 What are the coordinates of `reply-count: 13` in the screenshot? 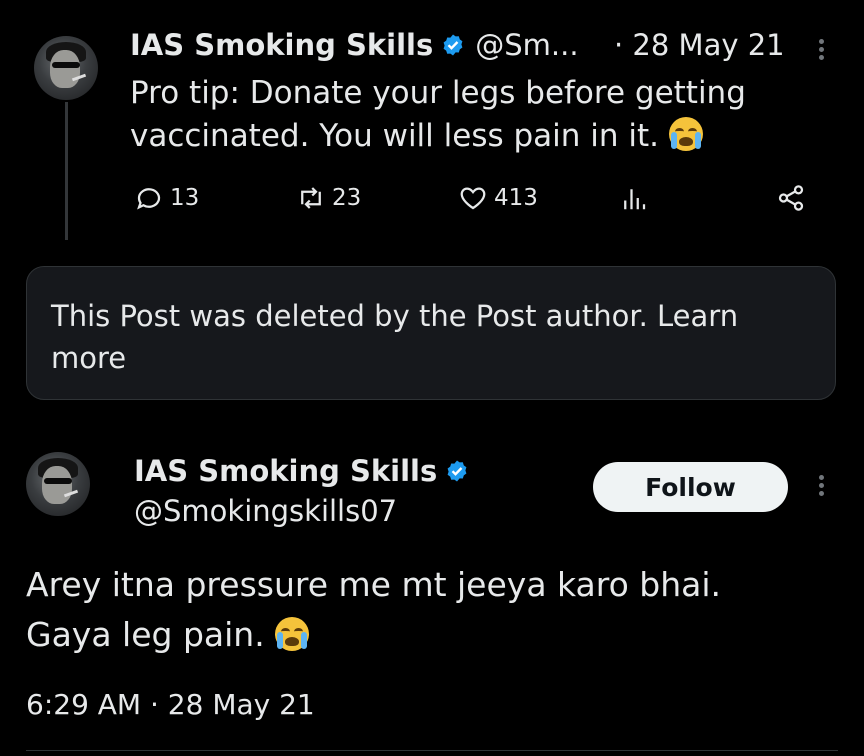 It's located at (185, 198).